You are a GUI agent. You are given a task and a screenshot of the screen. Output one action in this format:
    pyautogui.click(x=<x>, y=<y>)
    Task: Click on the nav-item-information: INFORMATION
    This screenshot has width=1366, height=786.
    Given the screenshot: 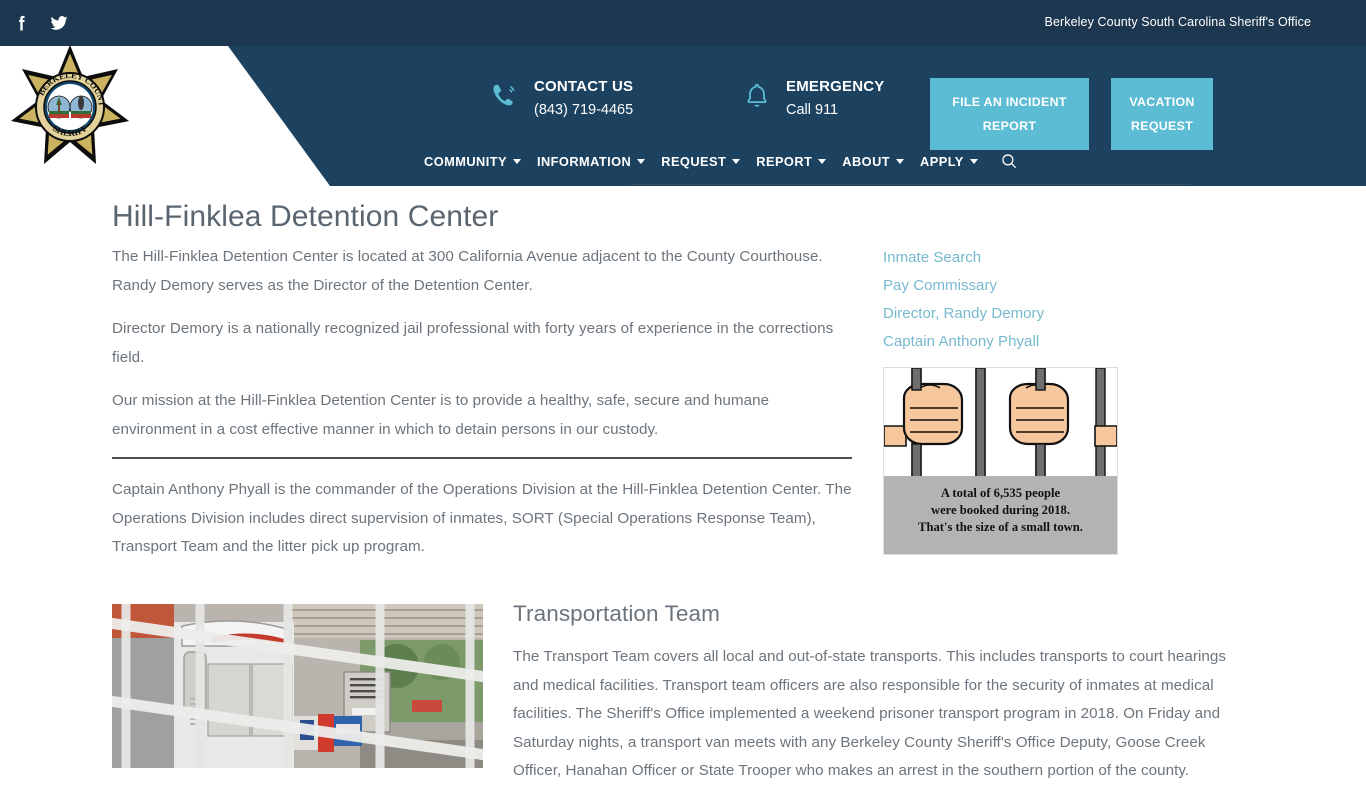 What is the action you would take?
    pyautogui.click(x=599, y=161)
    